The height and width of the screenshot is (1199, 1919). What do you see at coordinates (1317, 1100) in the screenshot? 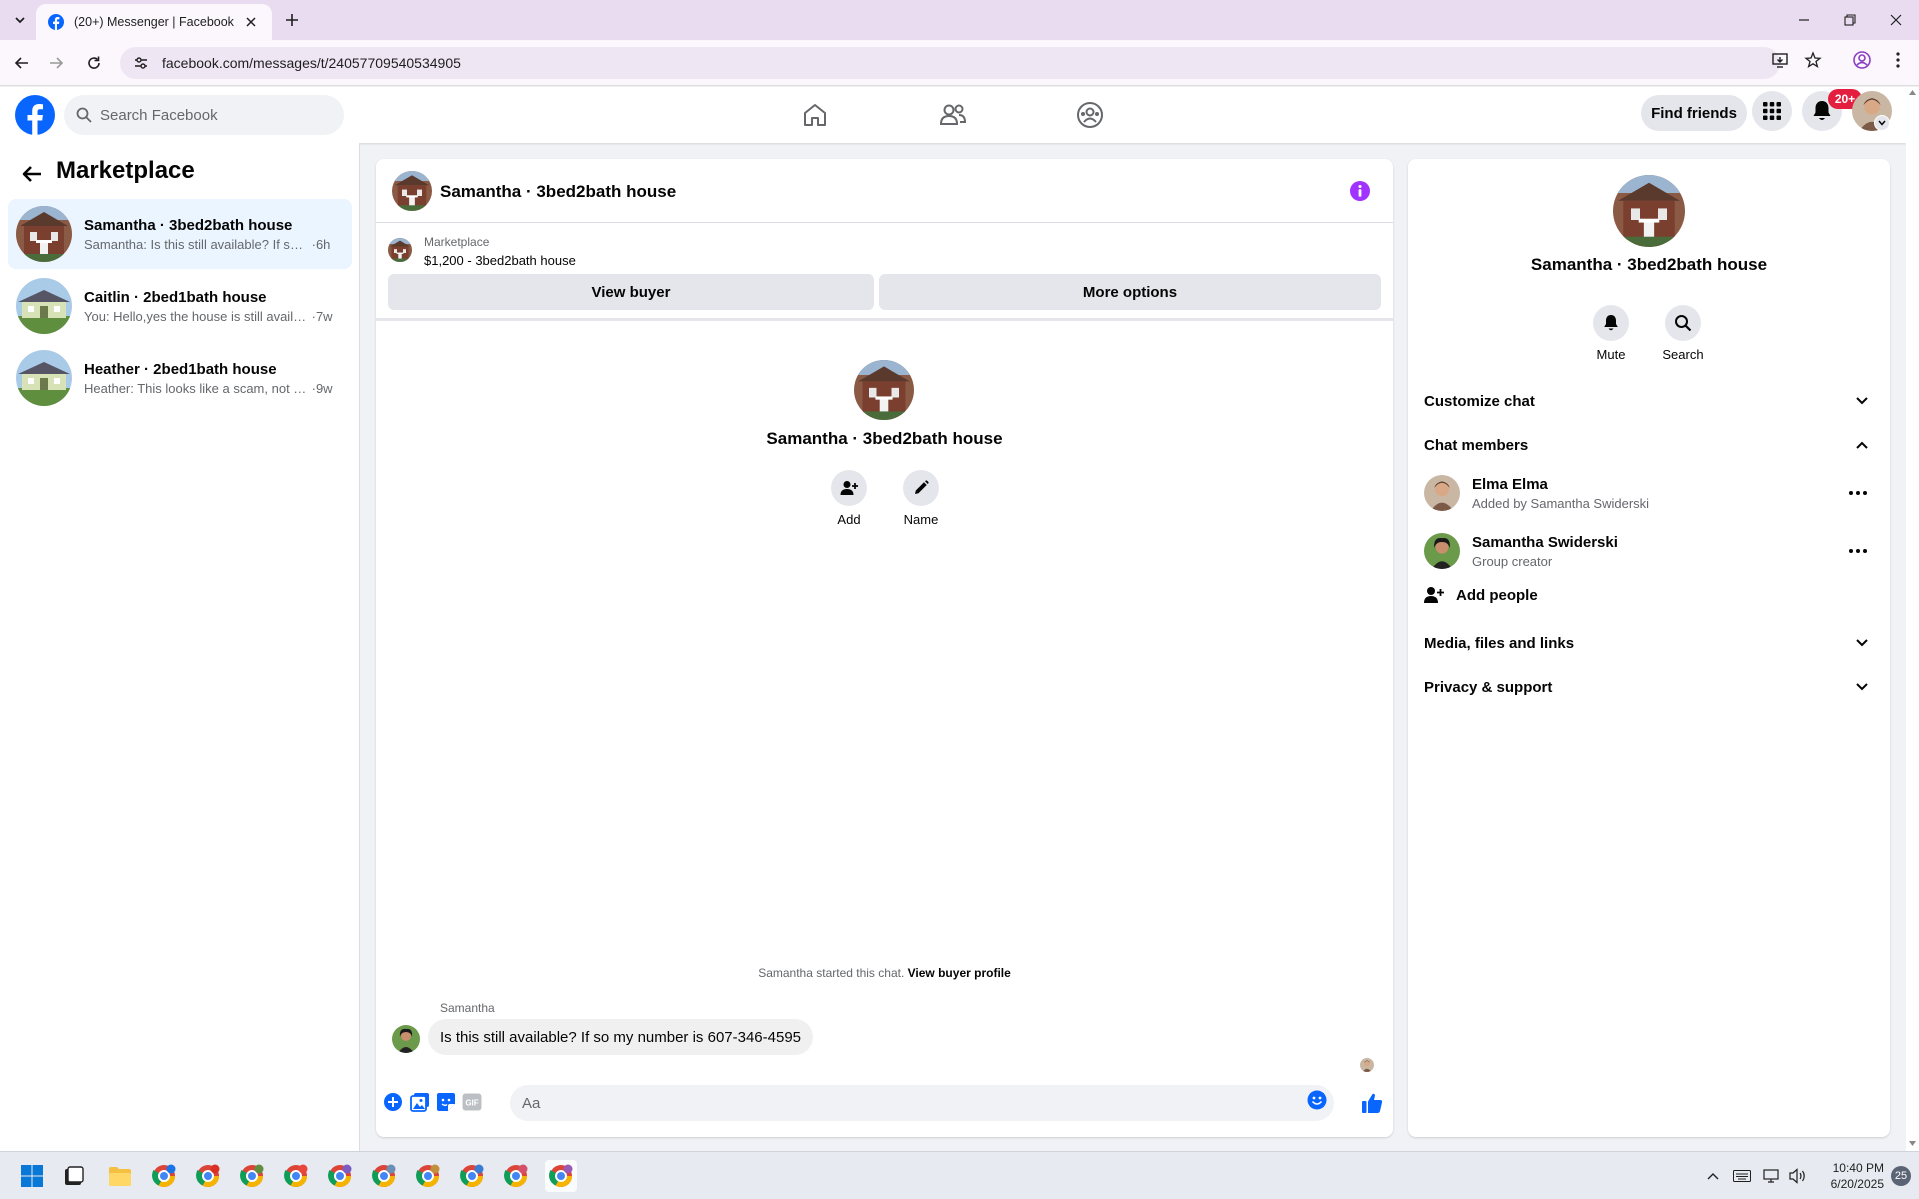
I see `emoji-smiley-icon` at bounding box center [1317, 1100].